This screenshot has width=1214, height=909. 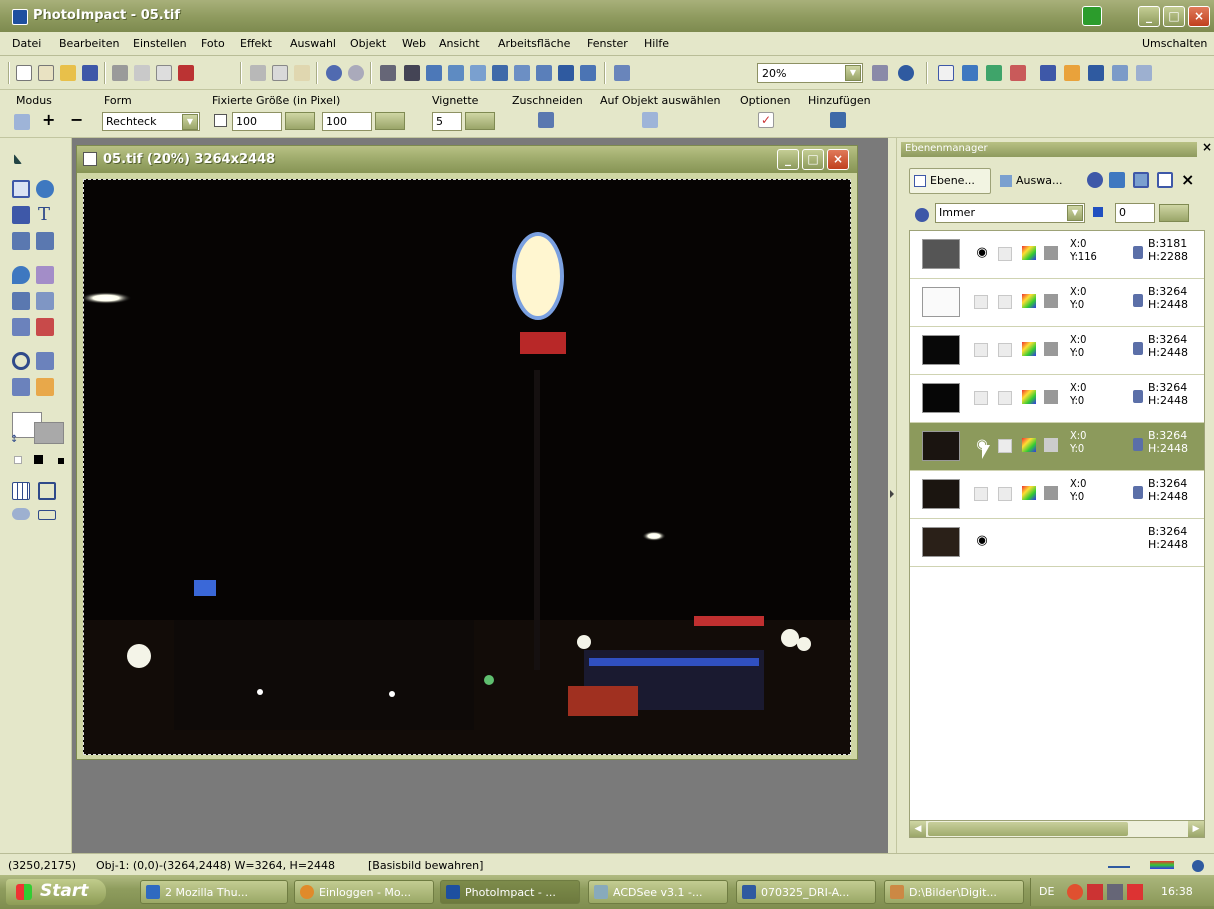 I want to click on visibility-eye-icon: ◉, so click(x=982, y=541).